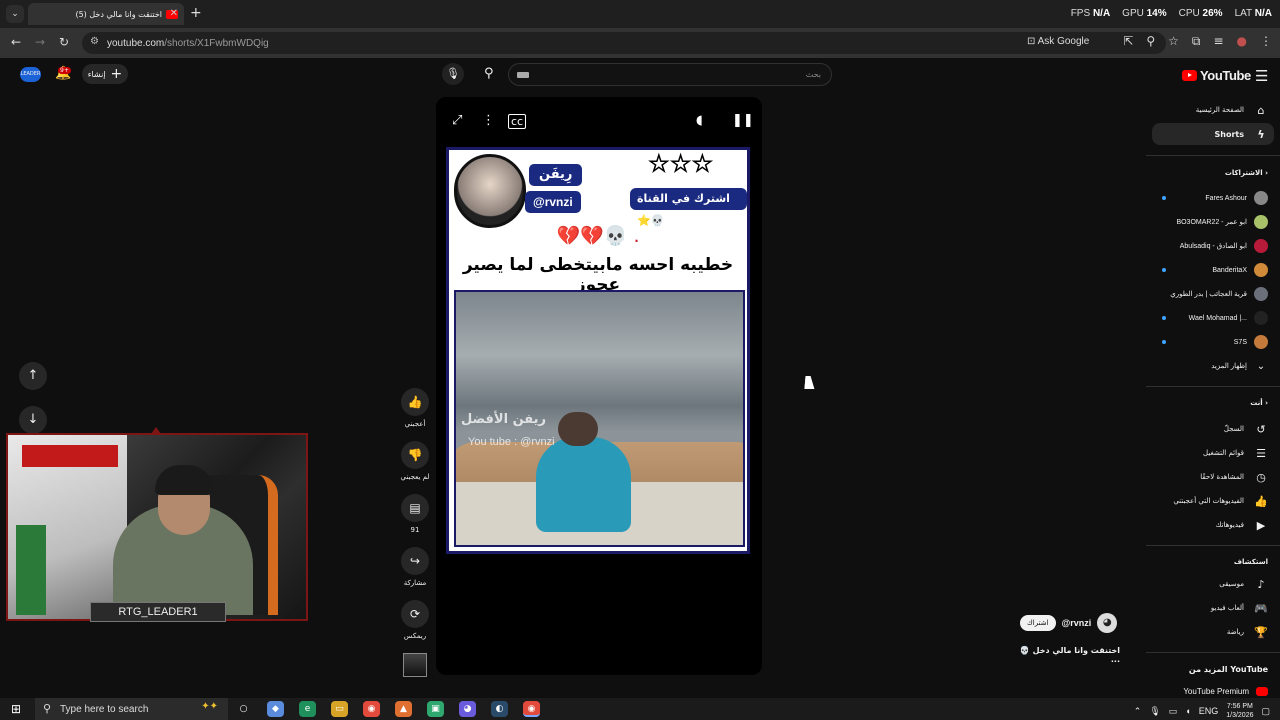 This screenshot has height=720, width=1280. I want to click on you-header: أنت ›, so click(1259, 403).